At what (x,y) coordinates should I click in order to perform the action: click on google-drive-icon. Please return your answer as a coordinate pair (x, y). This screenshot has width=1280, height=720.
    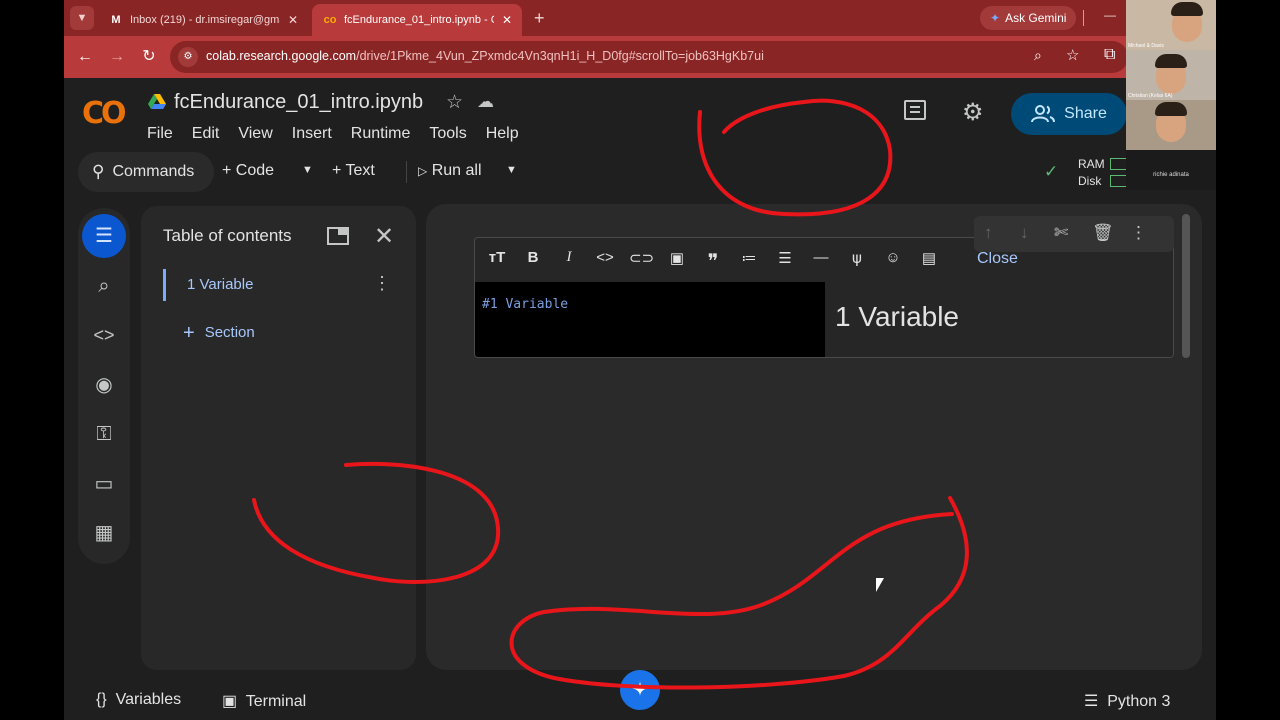
    Looking at the image, I should click on (157, 102).